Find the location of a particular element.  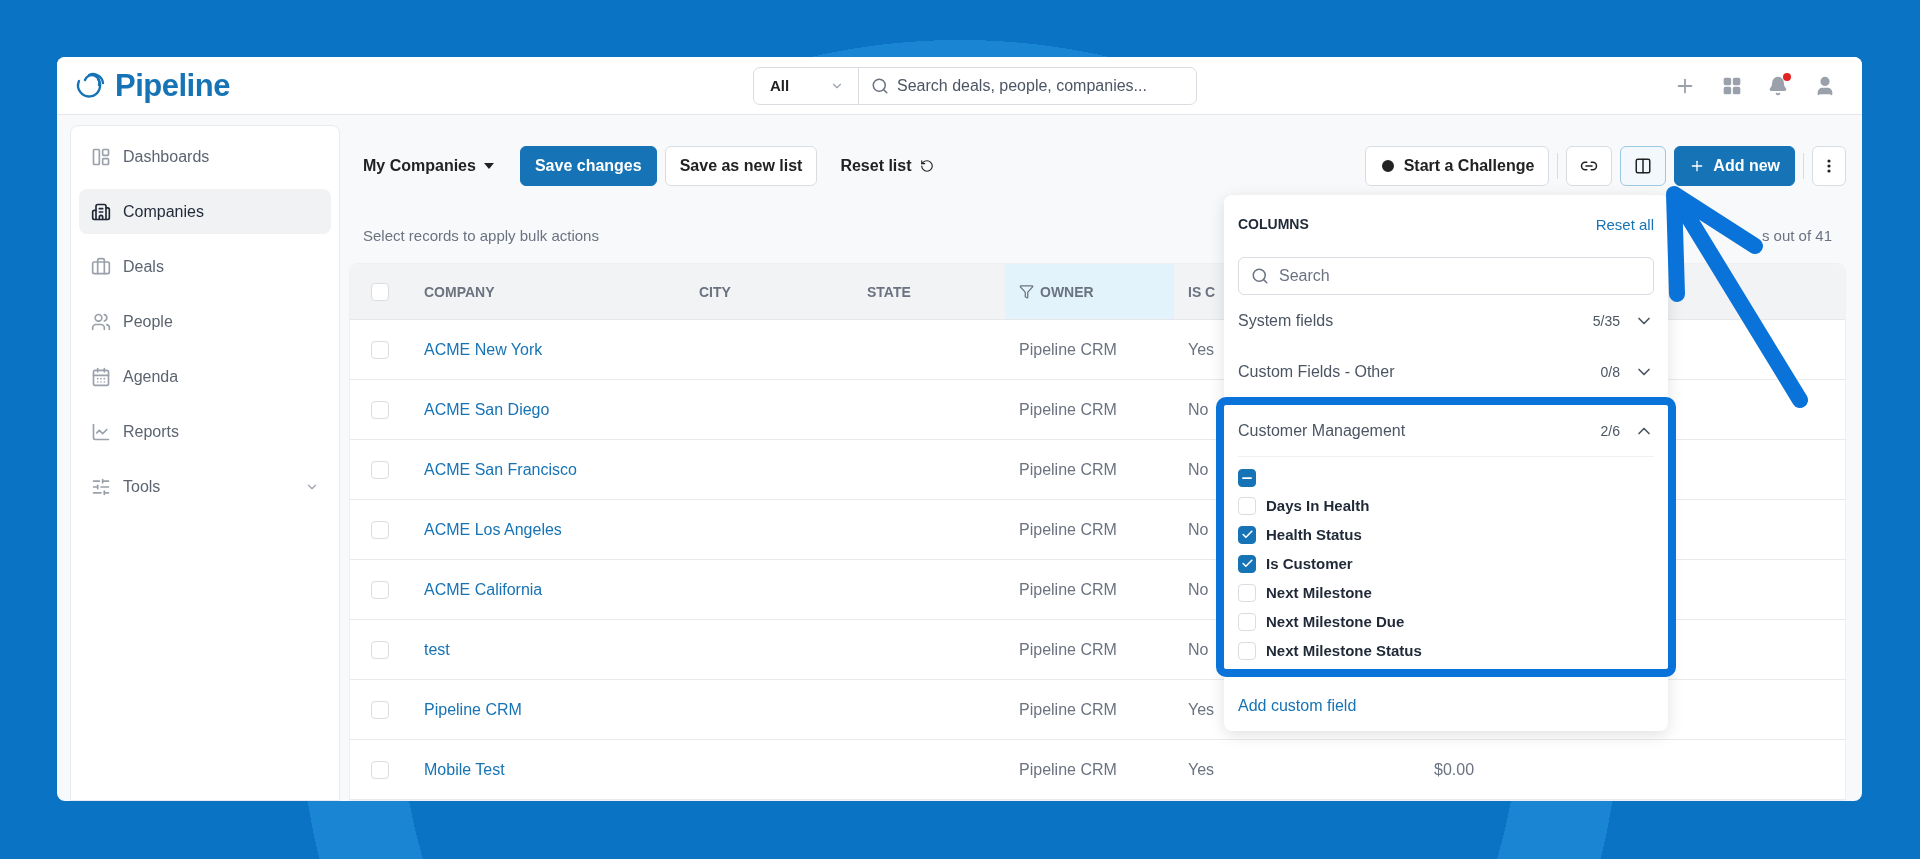

company-link: Mobile Test is located at coordinates (547, 769).